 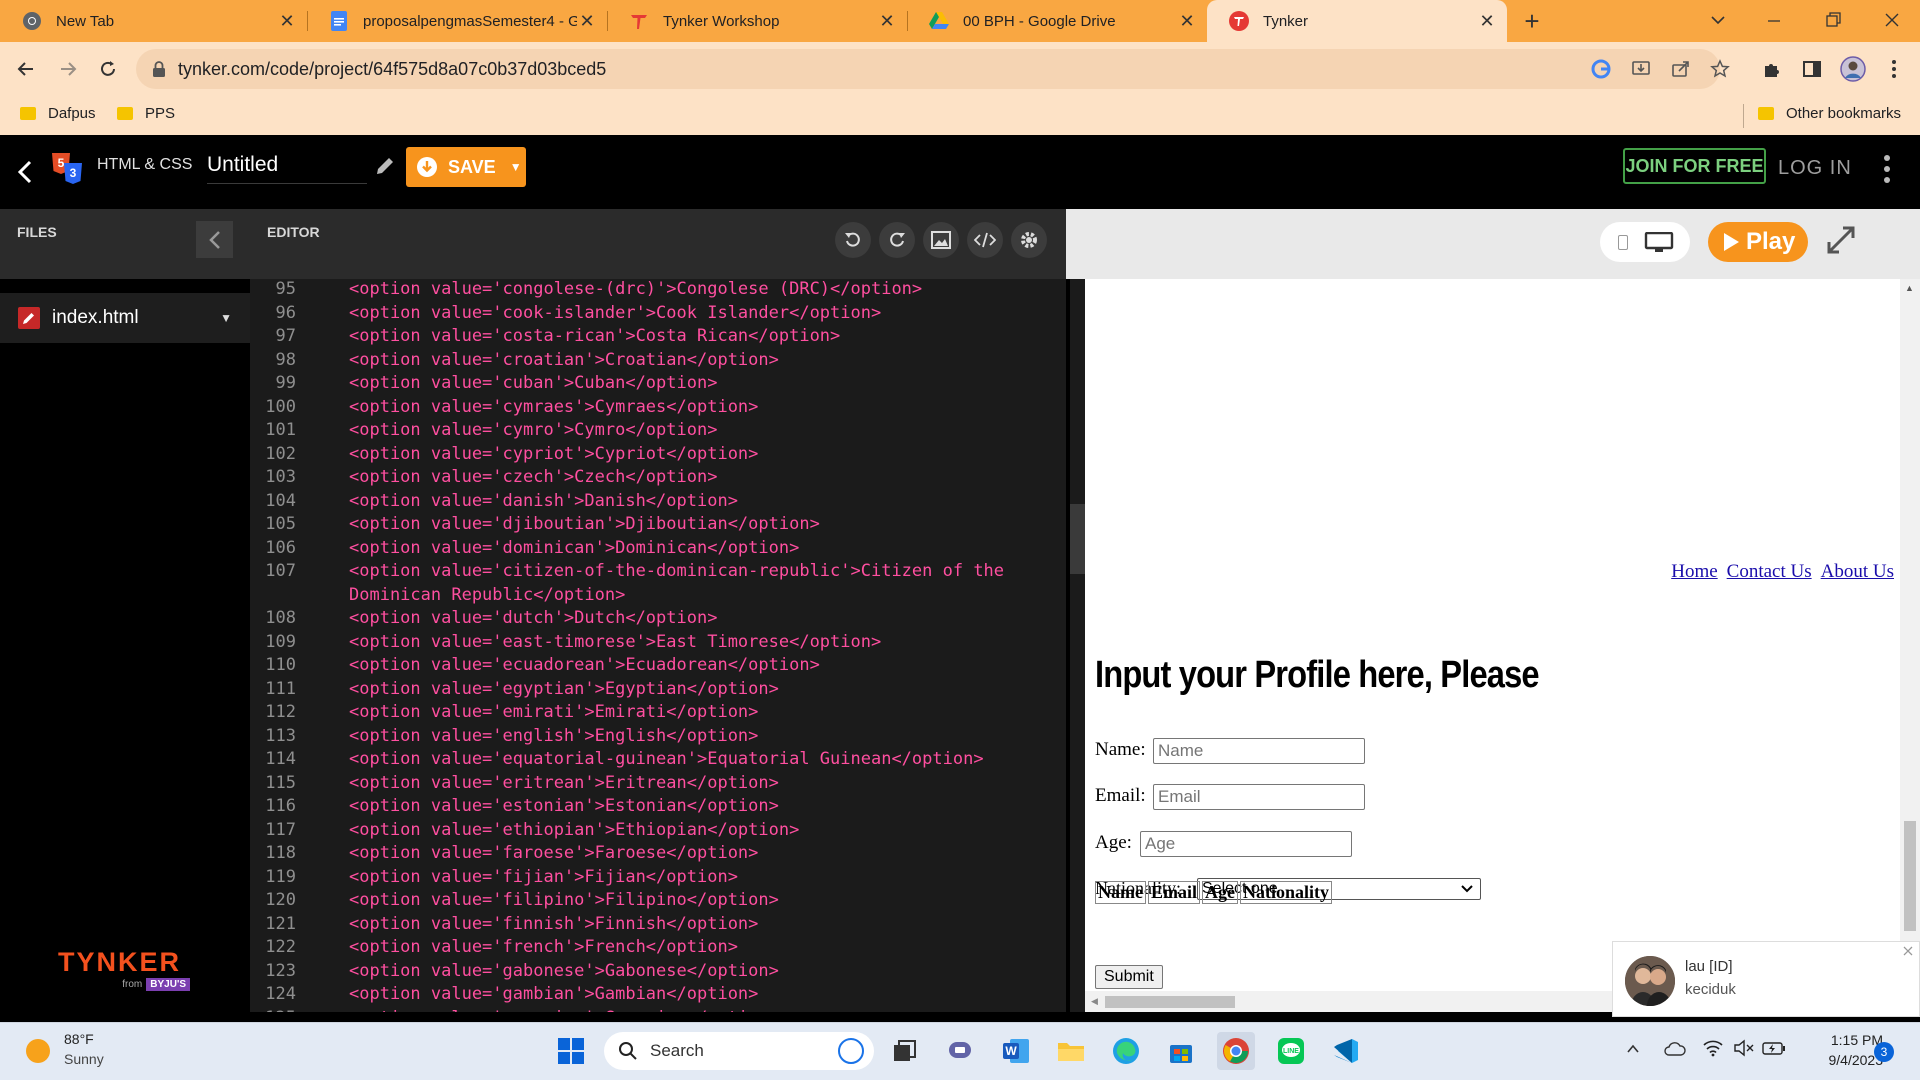 I want to click on clock-date: 9/4/2023, so click(x=1839, y=1060).